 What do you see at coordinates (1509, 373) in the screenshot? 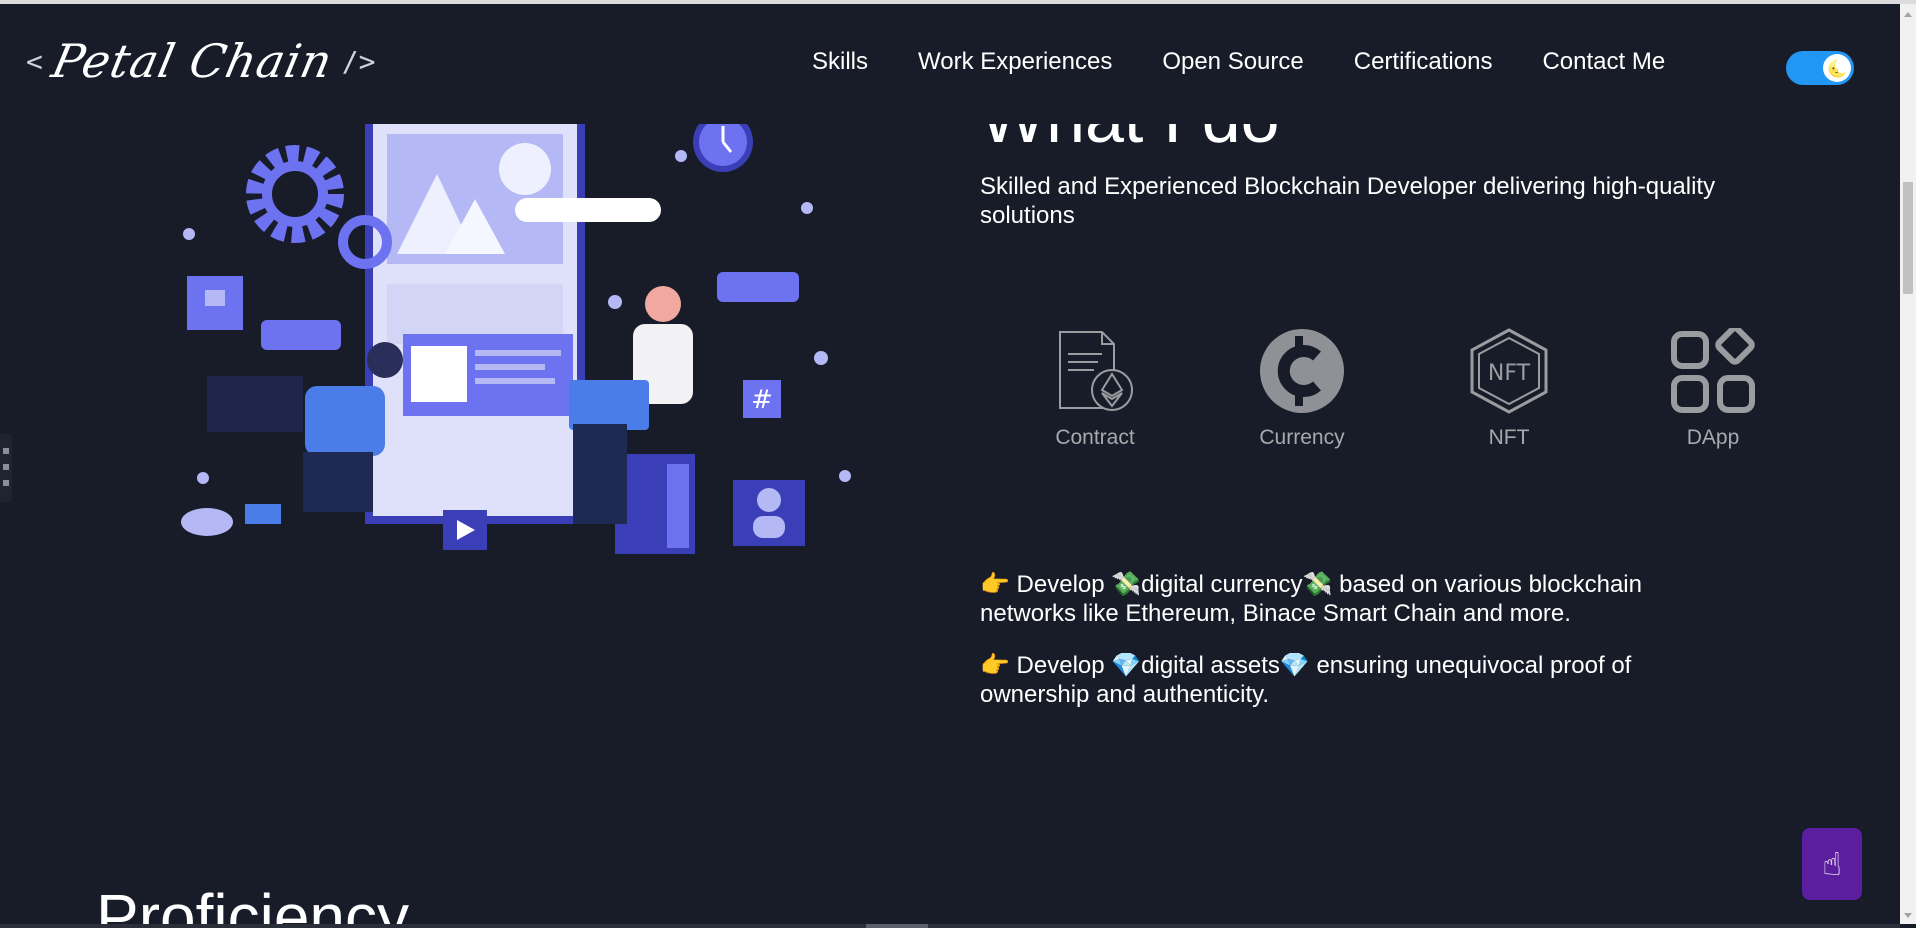
I see `svg-text: NFT` at bounding box center [1509, 373].